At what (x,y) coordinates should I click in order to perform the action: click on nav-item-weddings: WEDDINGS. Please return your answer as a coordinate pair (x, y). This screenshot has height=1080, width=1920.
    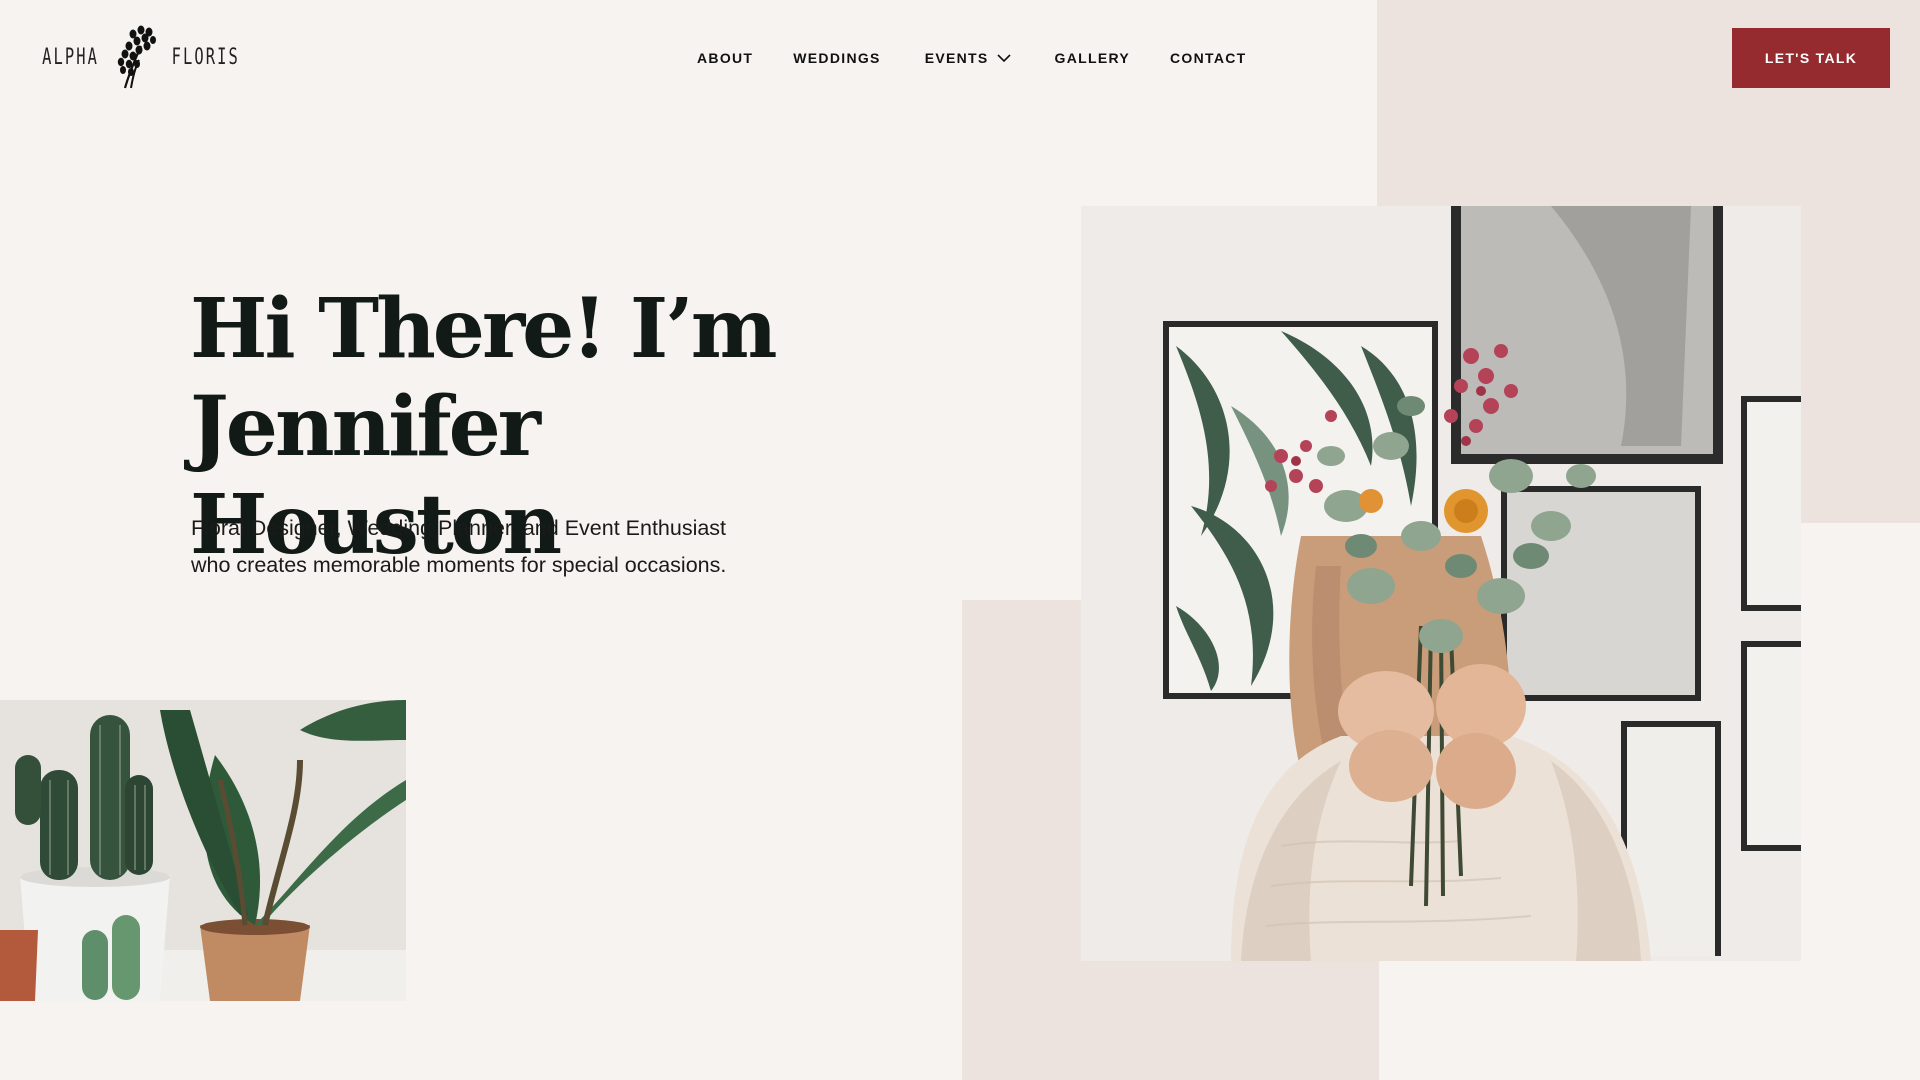
    Looking at the image, I should click on (836, 58).